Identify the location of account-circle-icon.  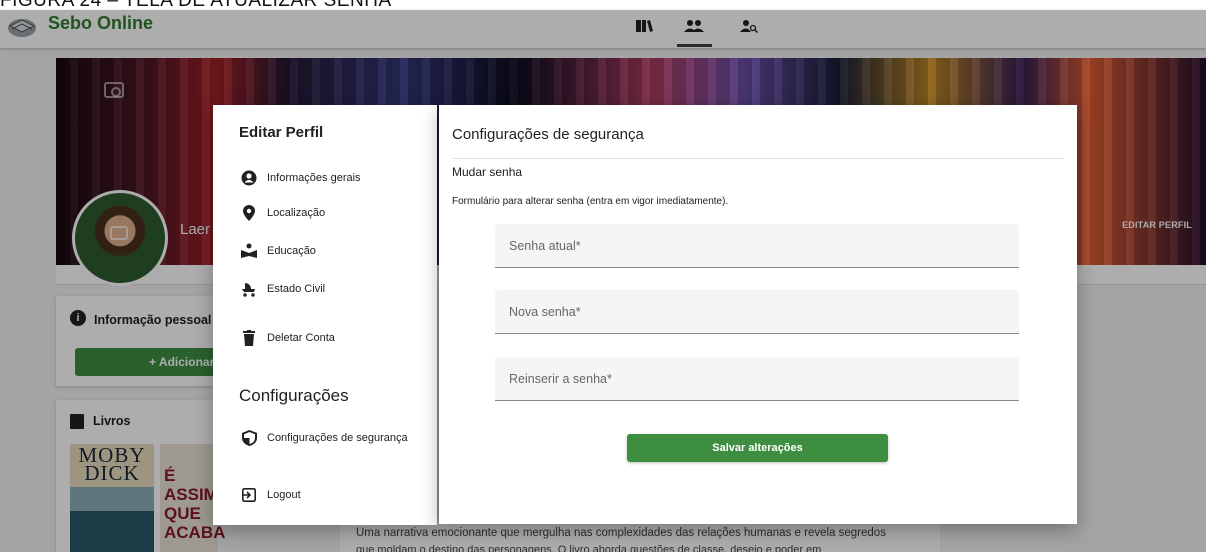
(249, 178).